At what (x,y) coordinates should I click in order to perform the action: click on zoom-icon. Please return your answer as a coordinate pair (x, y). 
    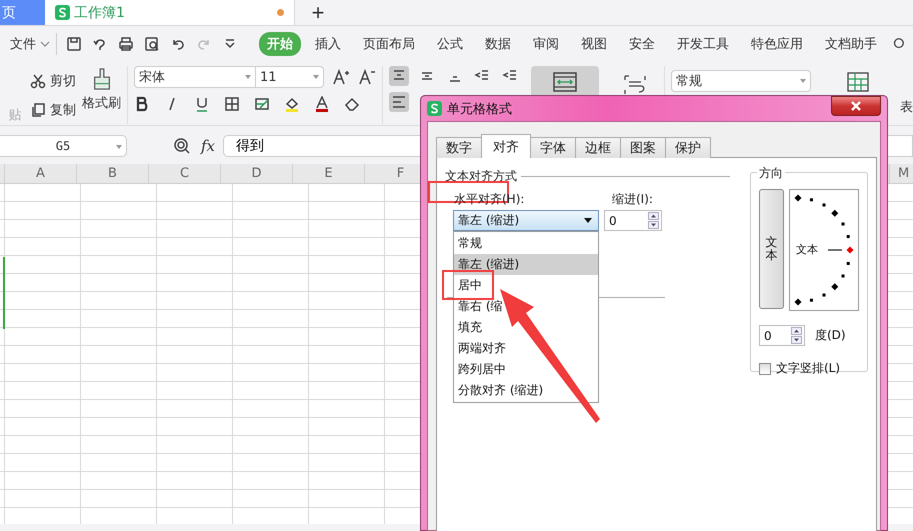
    Looking at the image, I should click on (182, 146).